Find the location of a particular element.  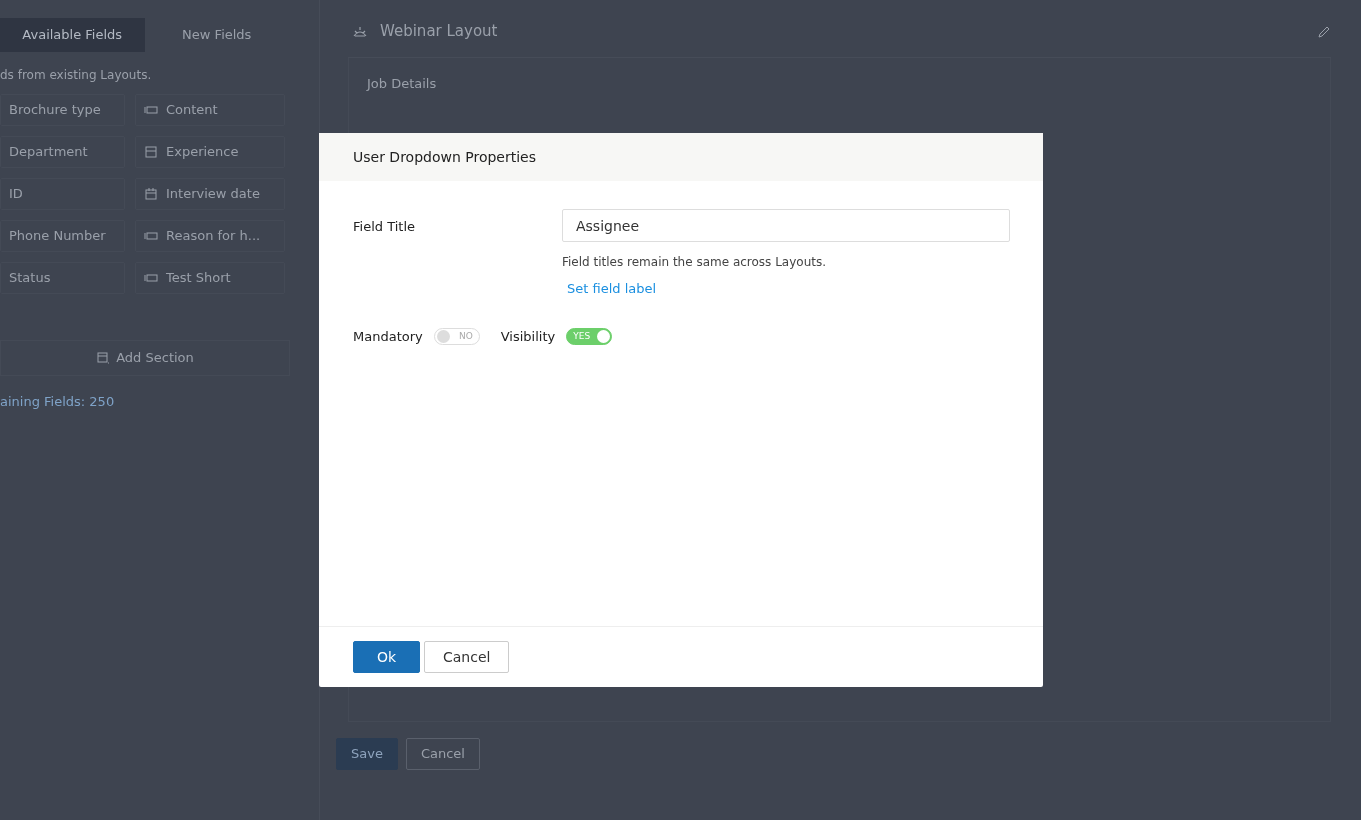

help-text: Field titles remain the same across Layouts. is located at coordinates (695, 262).